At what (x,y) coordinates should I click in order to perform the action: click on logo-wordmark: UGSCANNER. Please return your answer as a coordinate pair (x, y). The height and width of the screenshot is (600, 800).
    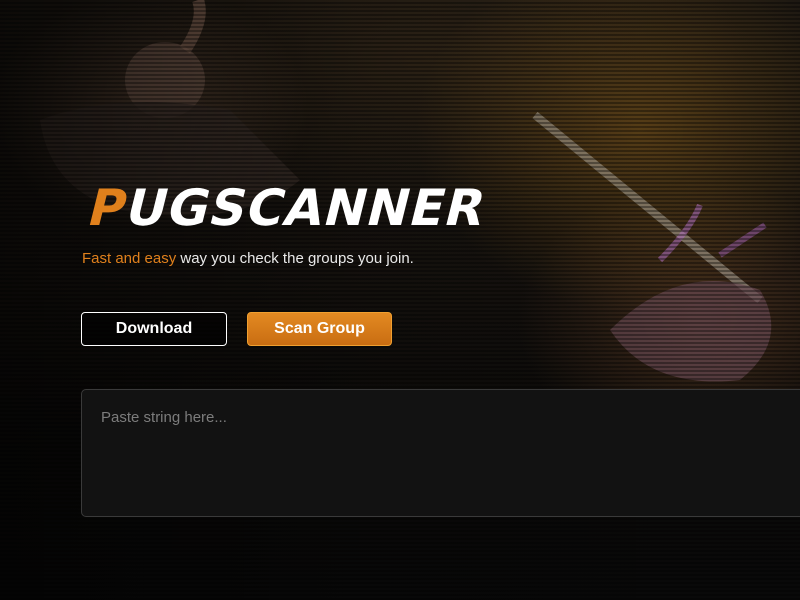
    Looking at the image, I should click on (306, 208).